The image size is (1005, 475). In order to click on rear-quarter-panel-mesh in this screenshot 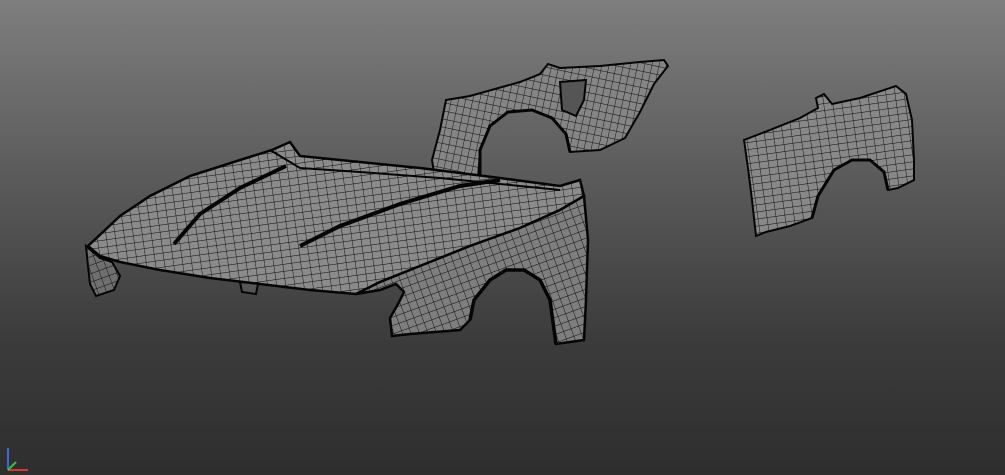, I will do `click(550, 123)`.